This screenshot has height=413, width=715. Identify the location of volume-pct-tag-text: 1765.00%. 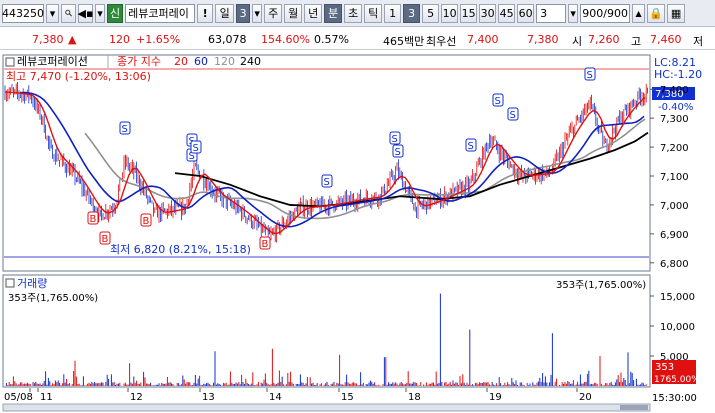
(677, 380).